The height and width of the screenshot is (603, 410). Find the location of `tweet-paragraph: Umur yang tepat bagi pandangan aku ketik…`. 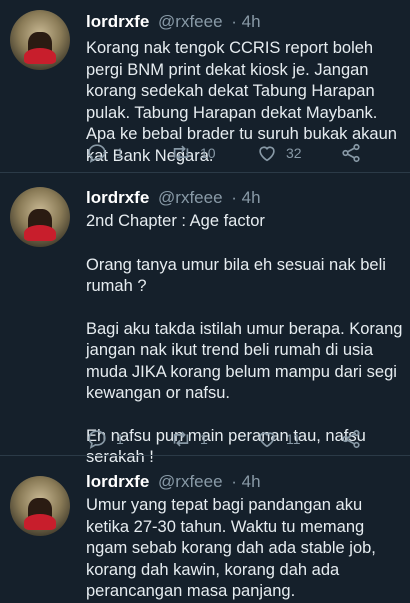

tweet-paragraph: Umur yang tepat bagi pandangan aku ketik… is located at coordinates (231, 548).